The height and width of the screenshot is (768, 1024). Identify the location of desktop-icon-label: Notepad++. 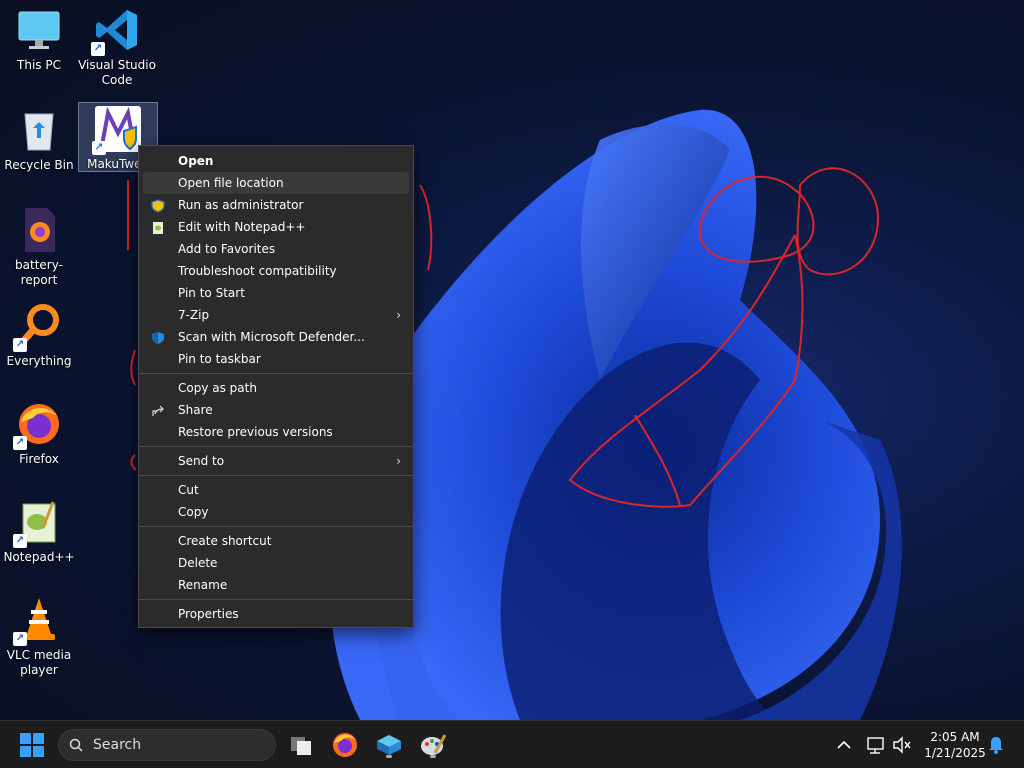
(39, 557).